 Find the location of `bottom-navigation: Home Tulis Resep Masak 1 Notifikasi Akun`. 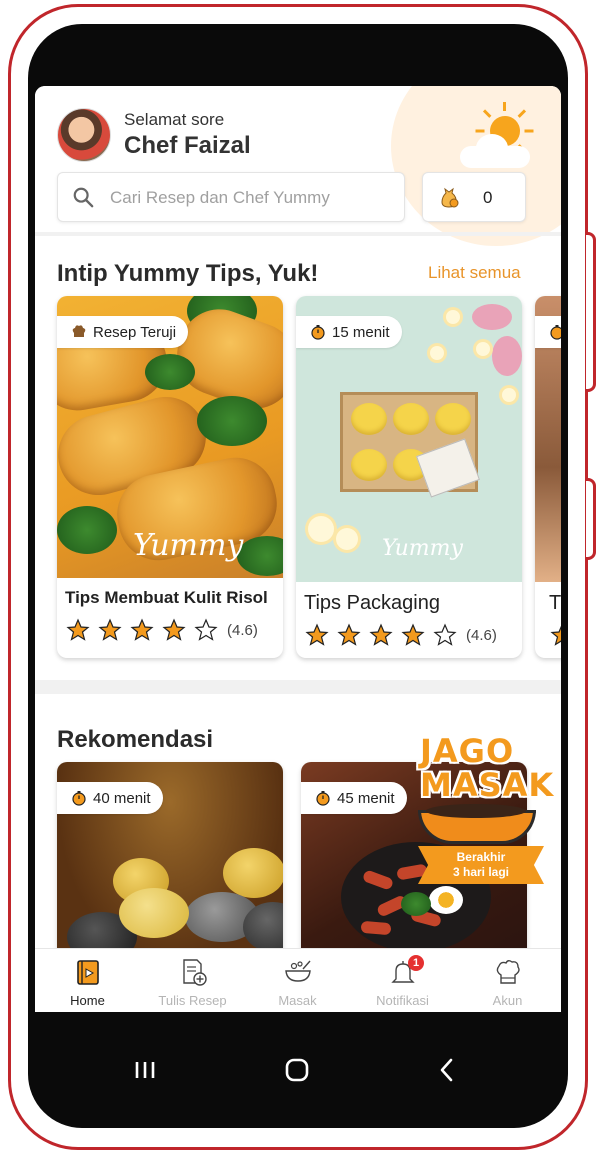

bottom-navigation: Home Tulis Resep Masak 1 Notifikasi Akun is located at coordinates (298, 980).